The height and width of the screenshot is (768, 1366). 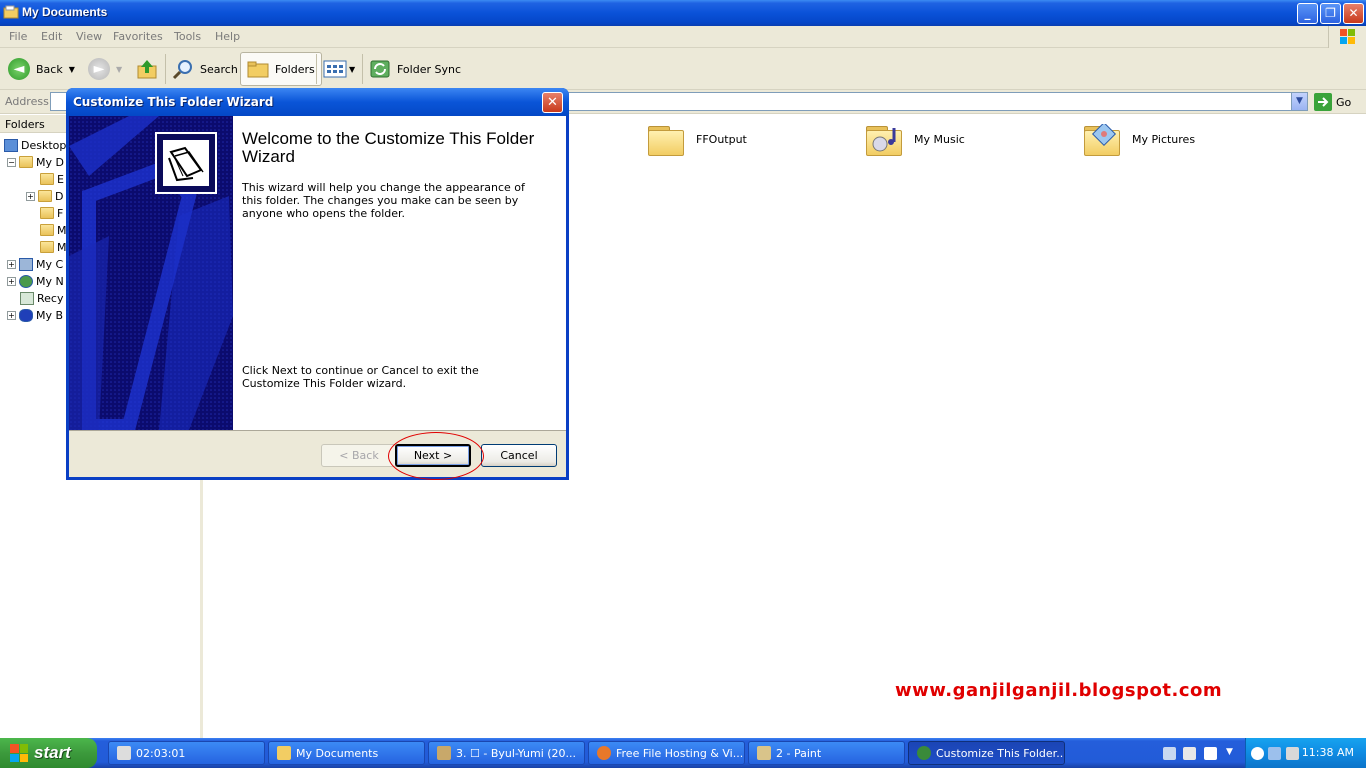 What do you see at coordinates (99, 69) in the screenshot?
I see `forward-arrow-icon: ►` at bounding box center [99, 69].